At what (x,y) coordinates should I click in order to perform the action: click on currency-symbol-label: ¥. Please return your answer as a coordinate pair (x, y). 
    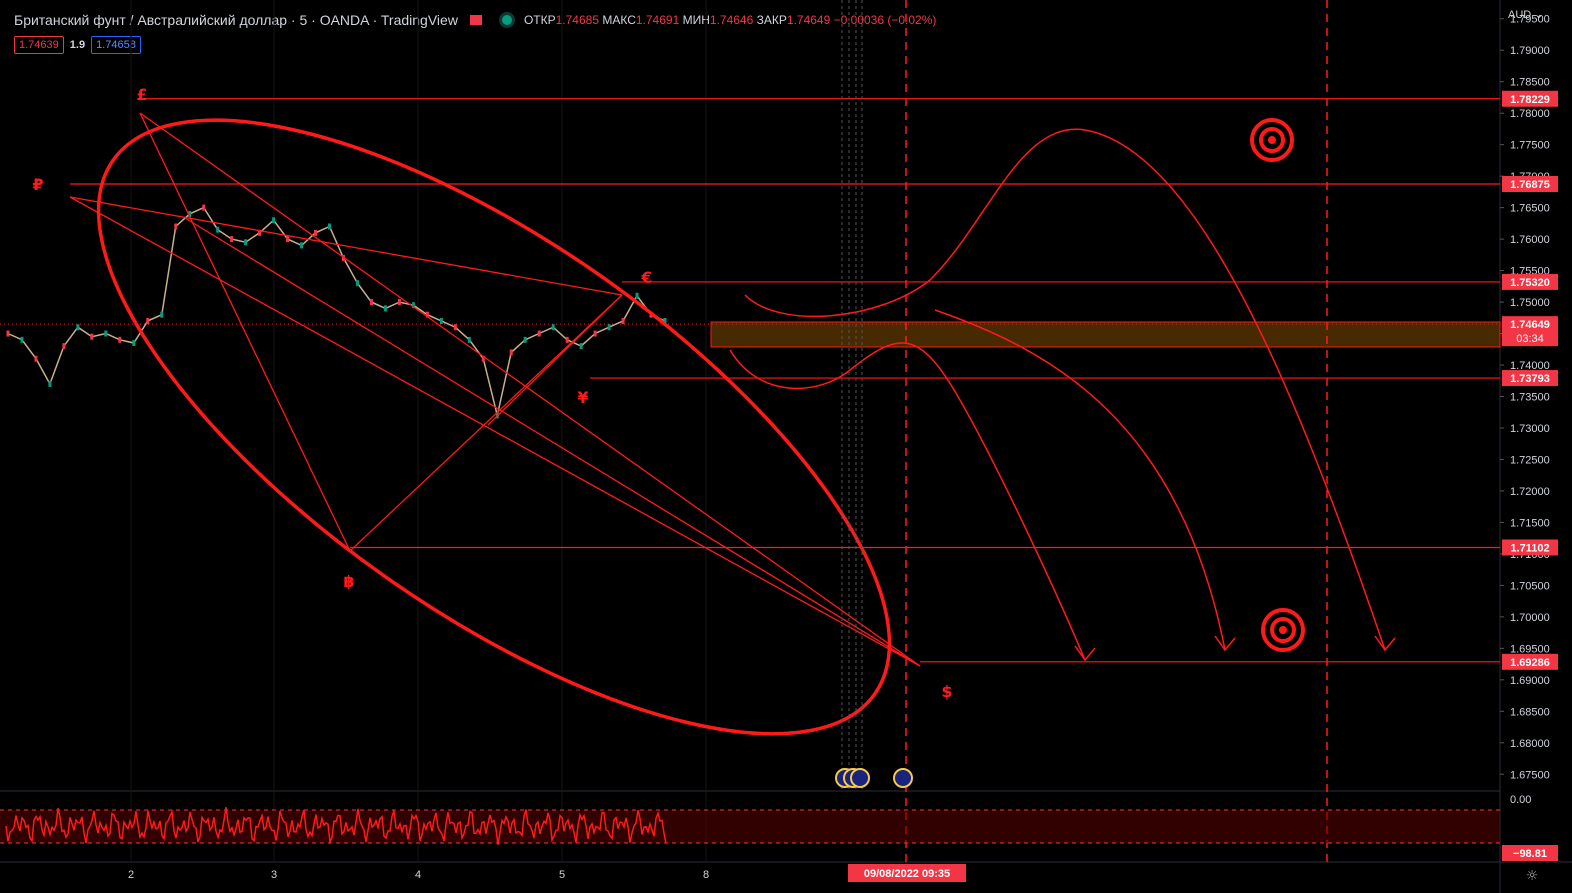
    Looking at the image, I should click on (582, 397).